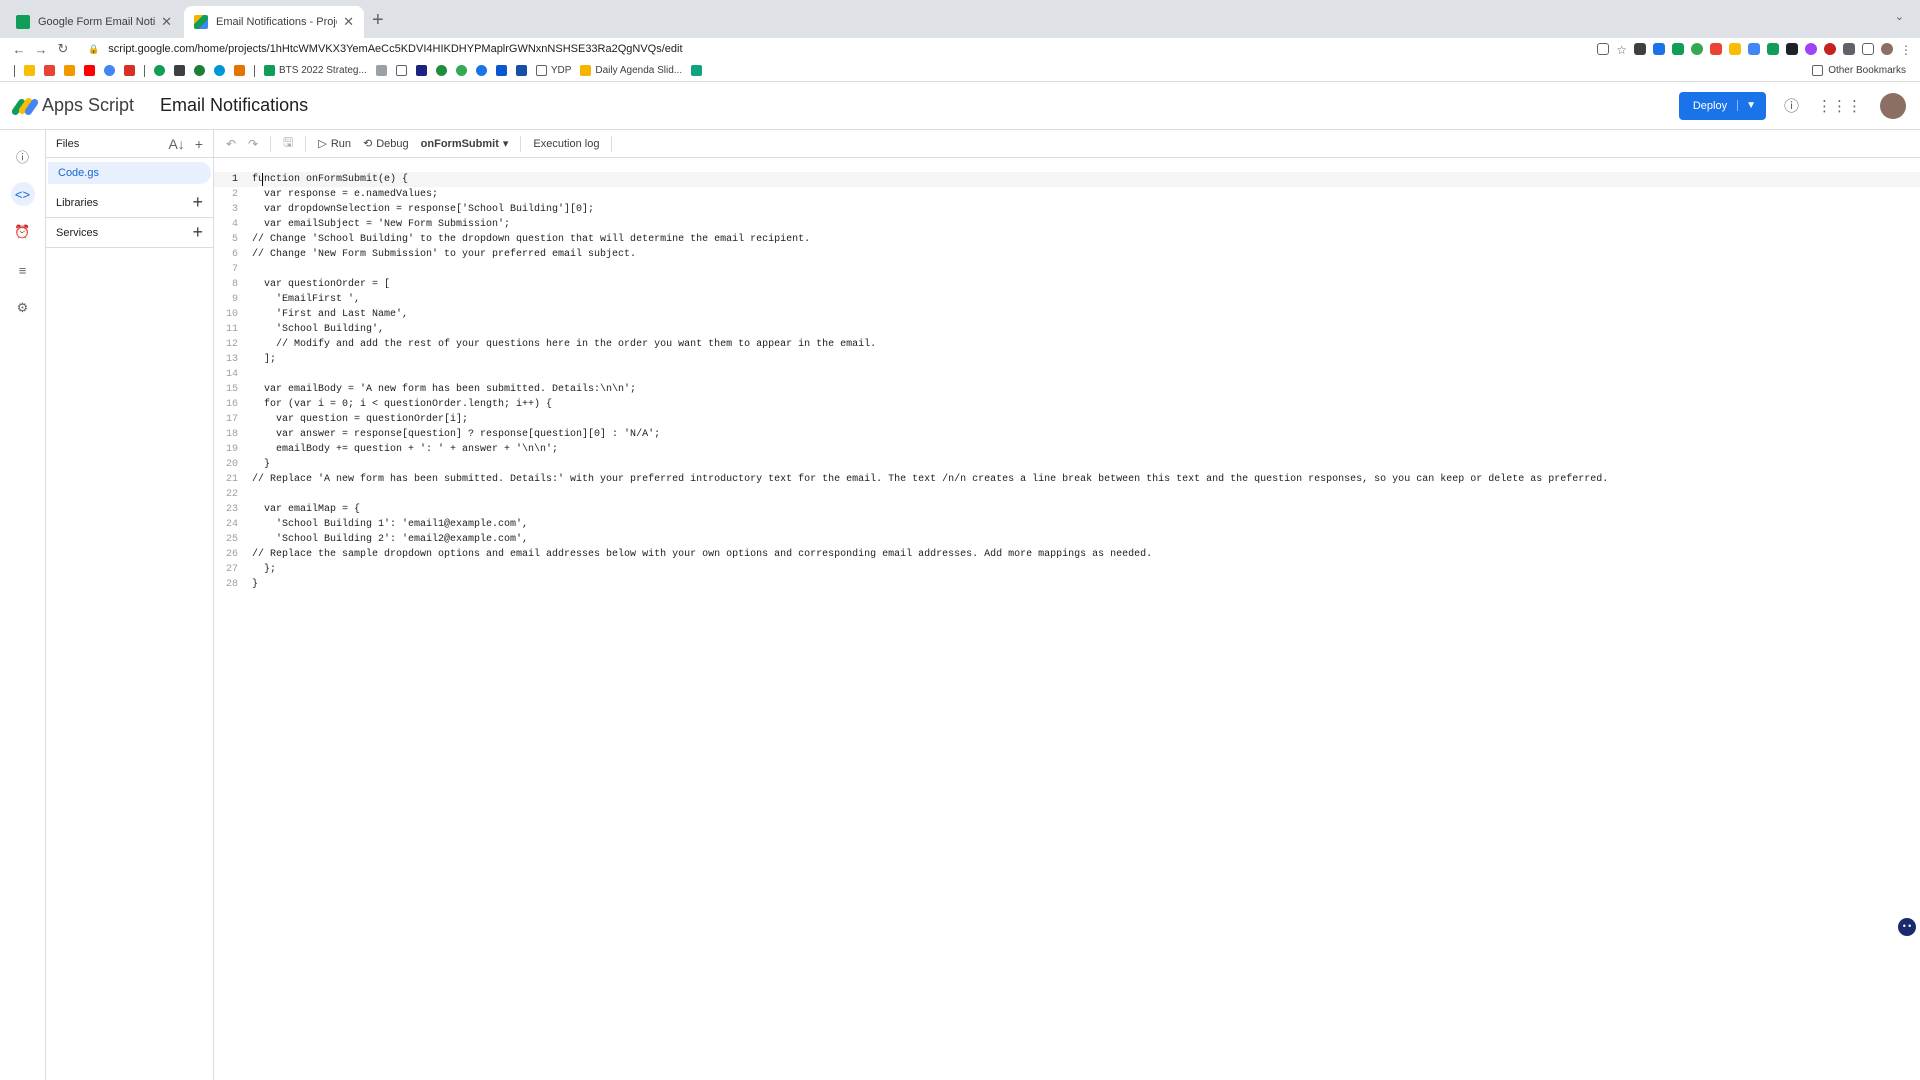 The width and height of the screenshot is (1920, 1080). What do you see at coordinates (1067, 374) in the screenshot?
I see `code-line: 14` at bounding box center [1067, 374].